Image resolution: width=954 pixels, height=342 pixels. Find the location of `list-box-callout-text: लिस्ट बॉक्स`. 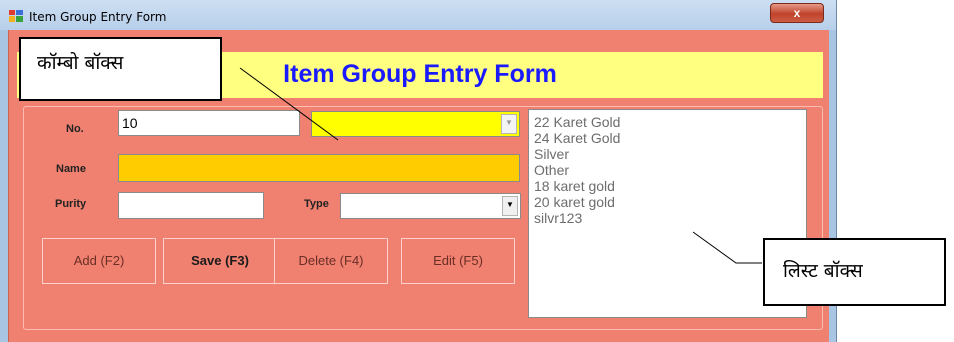

list-box-callout-text: लिस्ट बॉक्स is located at coordinates (823, 271).